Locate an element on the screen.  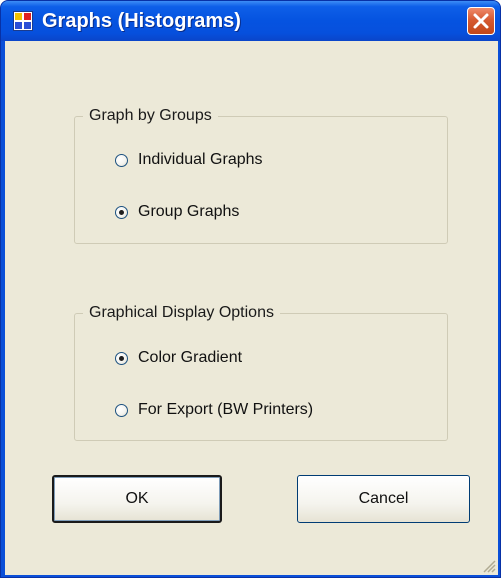
cancel-button: Cancel is located at coordinates (383, 499).